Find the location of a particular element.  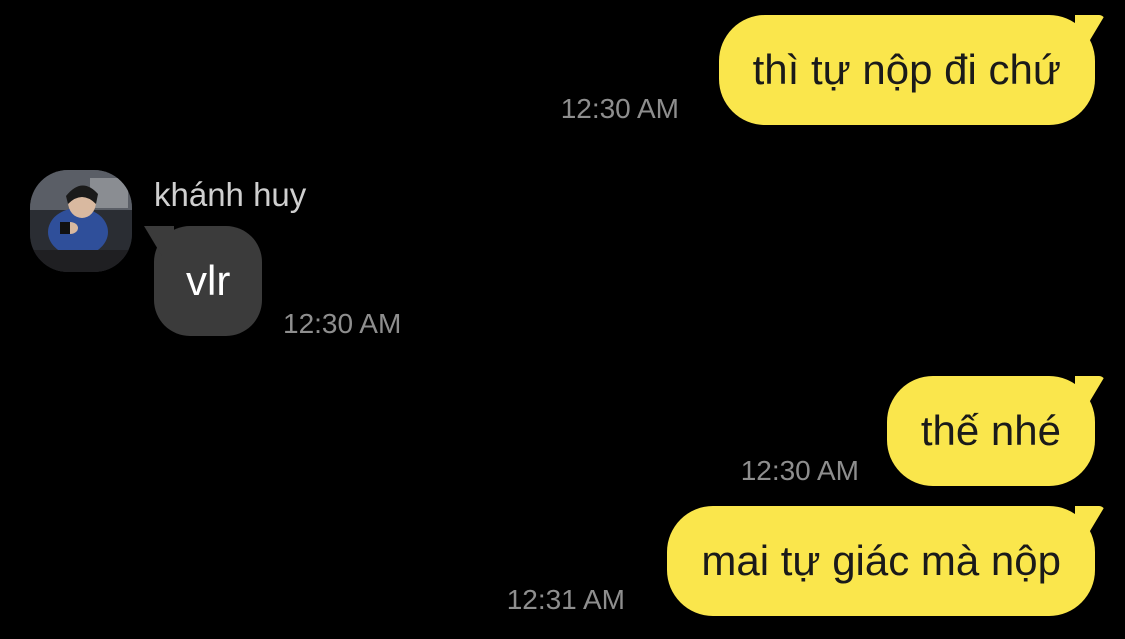

sender-name: khánh huy is located at coordinates (230, 194).